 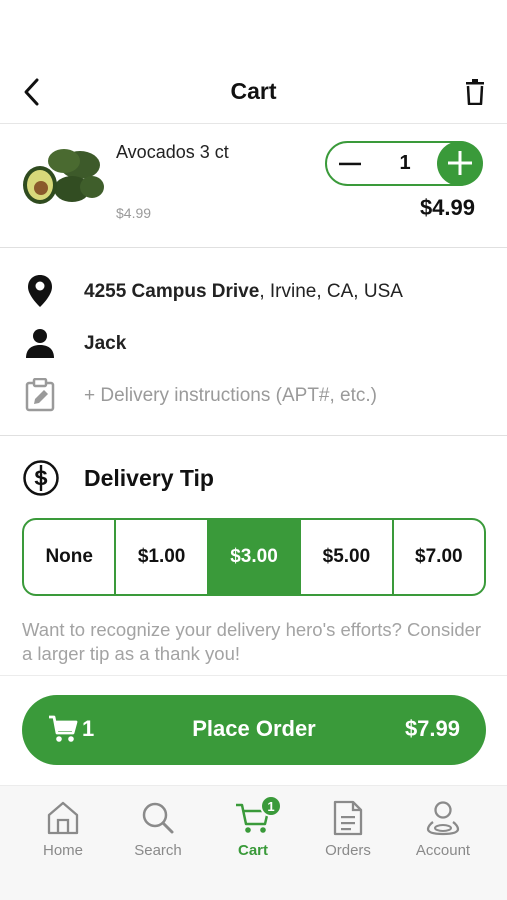 I want to click on increase-quantity-button, so click(x=459, y=163).